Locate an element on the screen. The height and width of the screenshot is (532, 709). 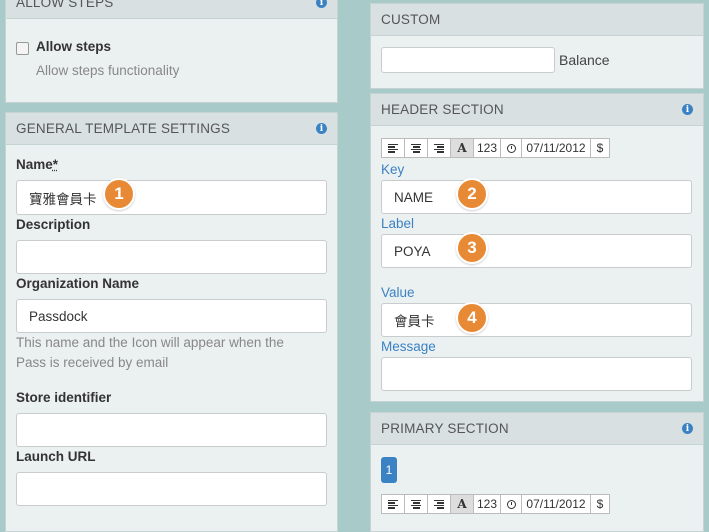
general-settings-title: GENERAL TEMPLATE SETTINGS is located at coordinates (123, 128).